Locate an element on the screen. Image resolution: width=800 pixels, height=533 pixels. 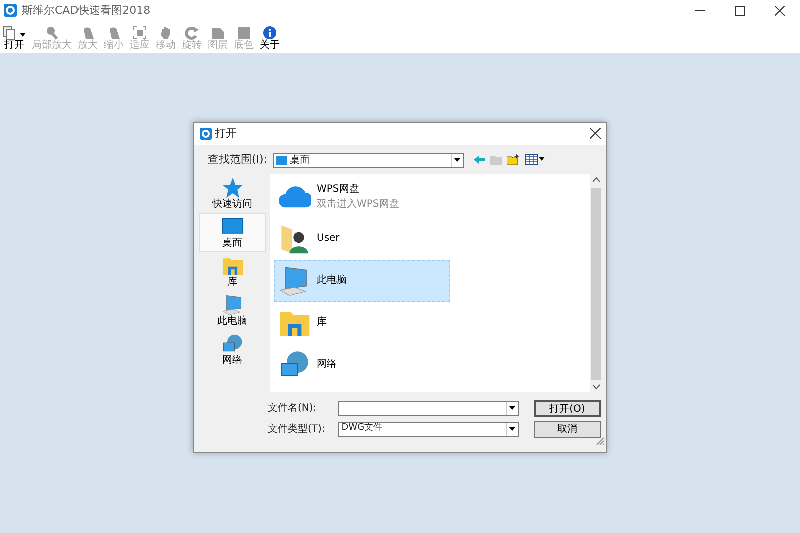
cancel-button: 取消 is located at coordinates (567, 429).